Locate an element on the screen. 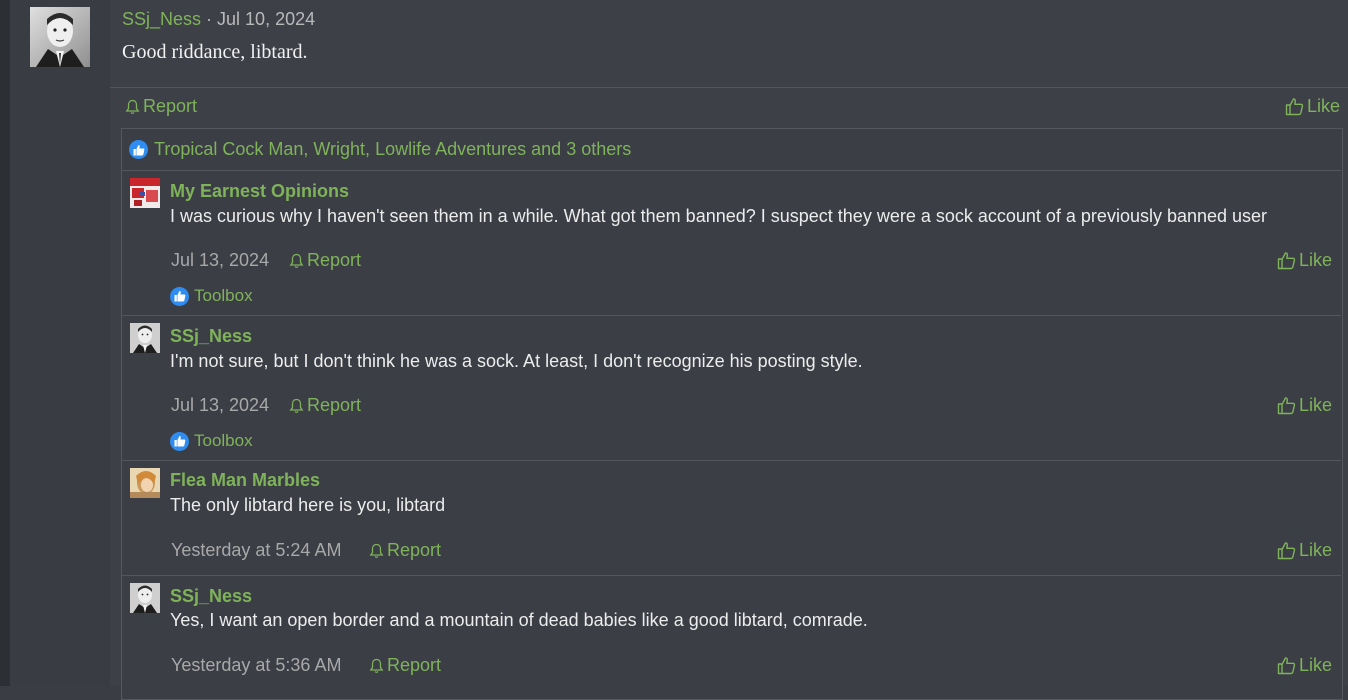 This screenshot has height=700, width=1348. post-report-button: Report is located at coordinates (161, 106).